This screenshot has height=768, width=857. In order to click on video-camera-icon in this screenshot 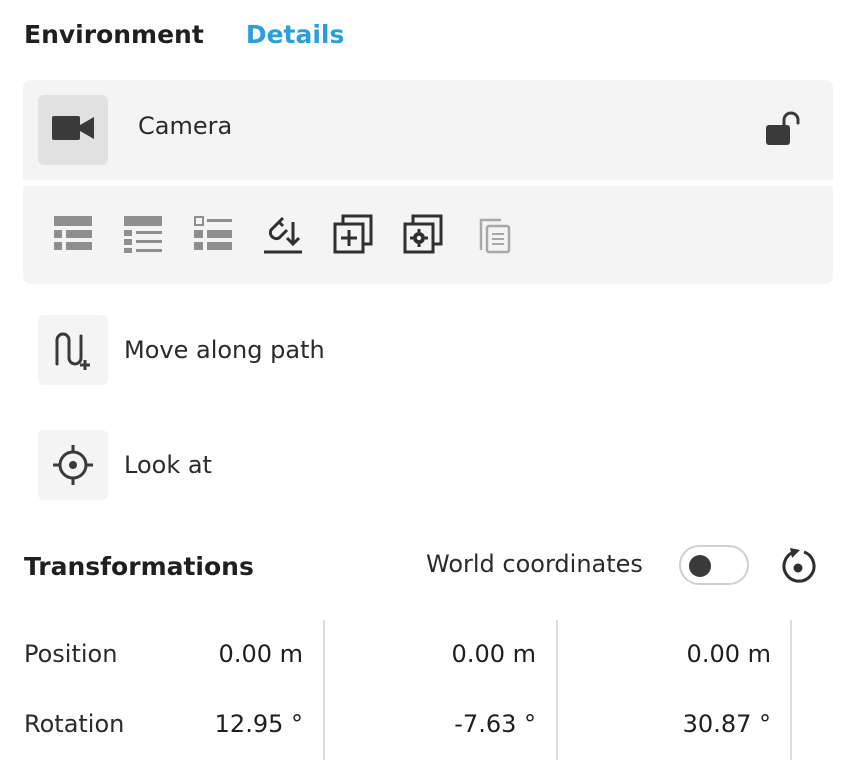, I will do `click(73, 130)`.